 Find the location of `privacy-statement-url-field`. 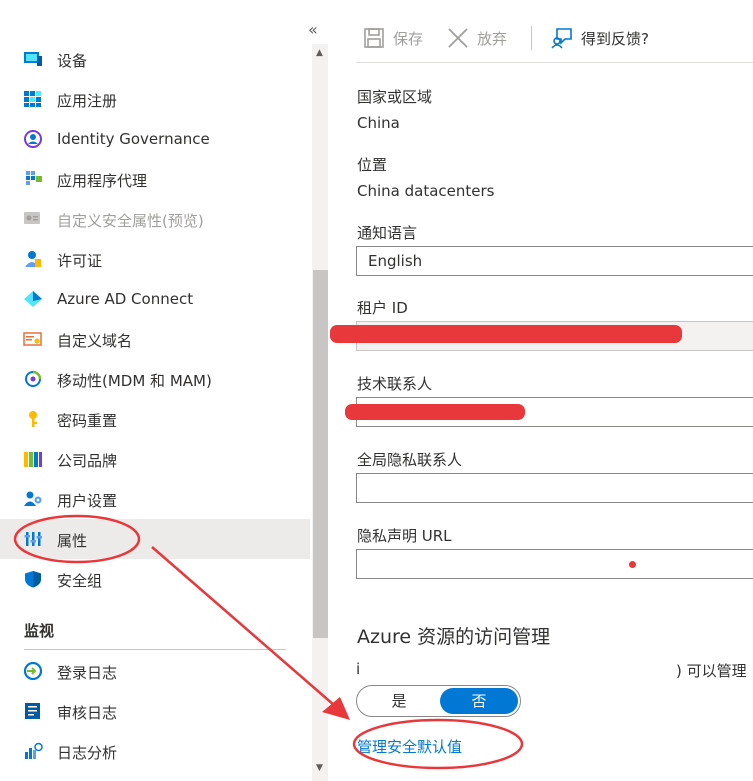

privacy-statement-url-field is located at coordinates (554, 564).